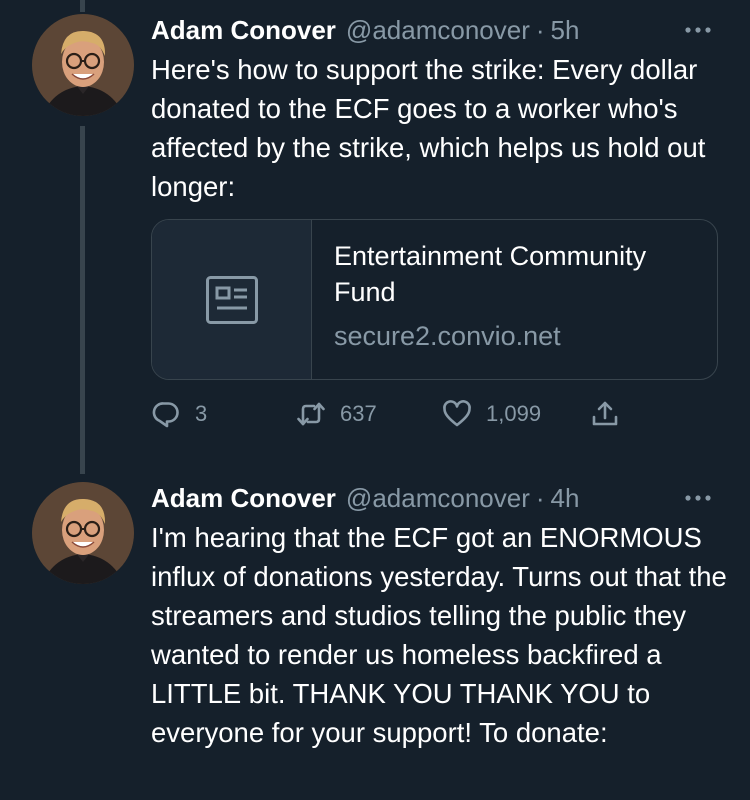  What do you see at coordinates (514, 413) in the screenshot?
I see `like-count: 1,099` at bounding box center [514, 413].